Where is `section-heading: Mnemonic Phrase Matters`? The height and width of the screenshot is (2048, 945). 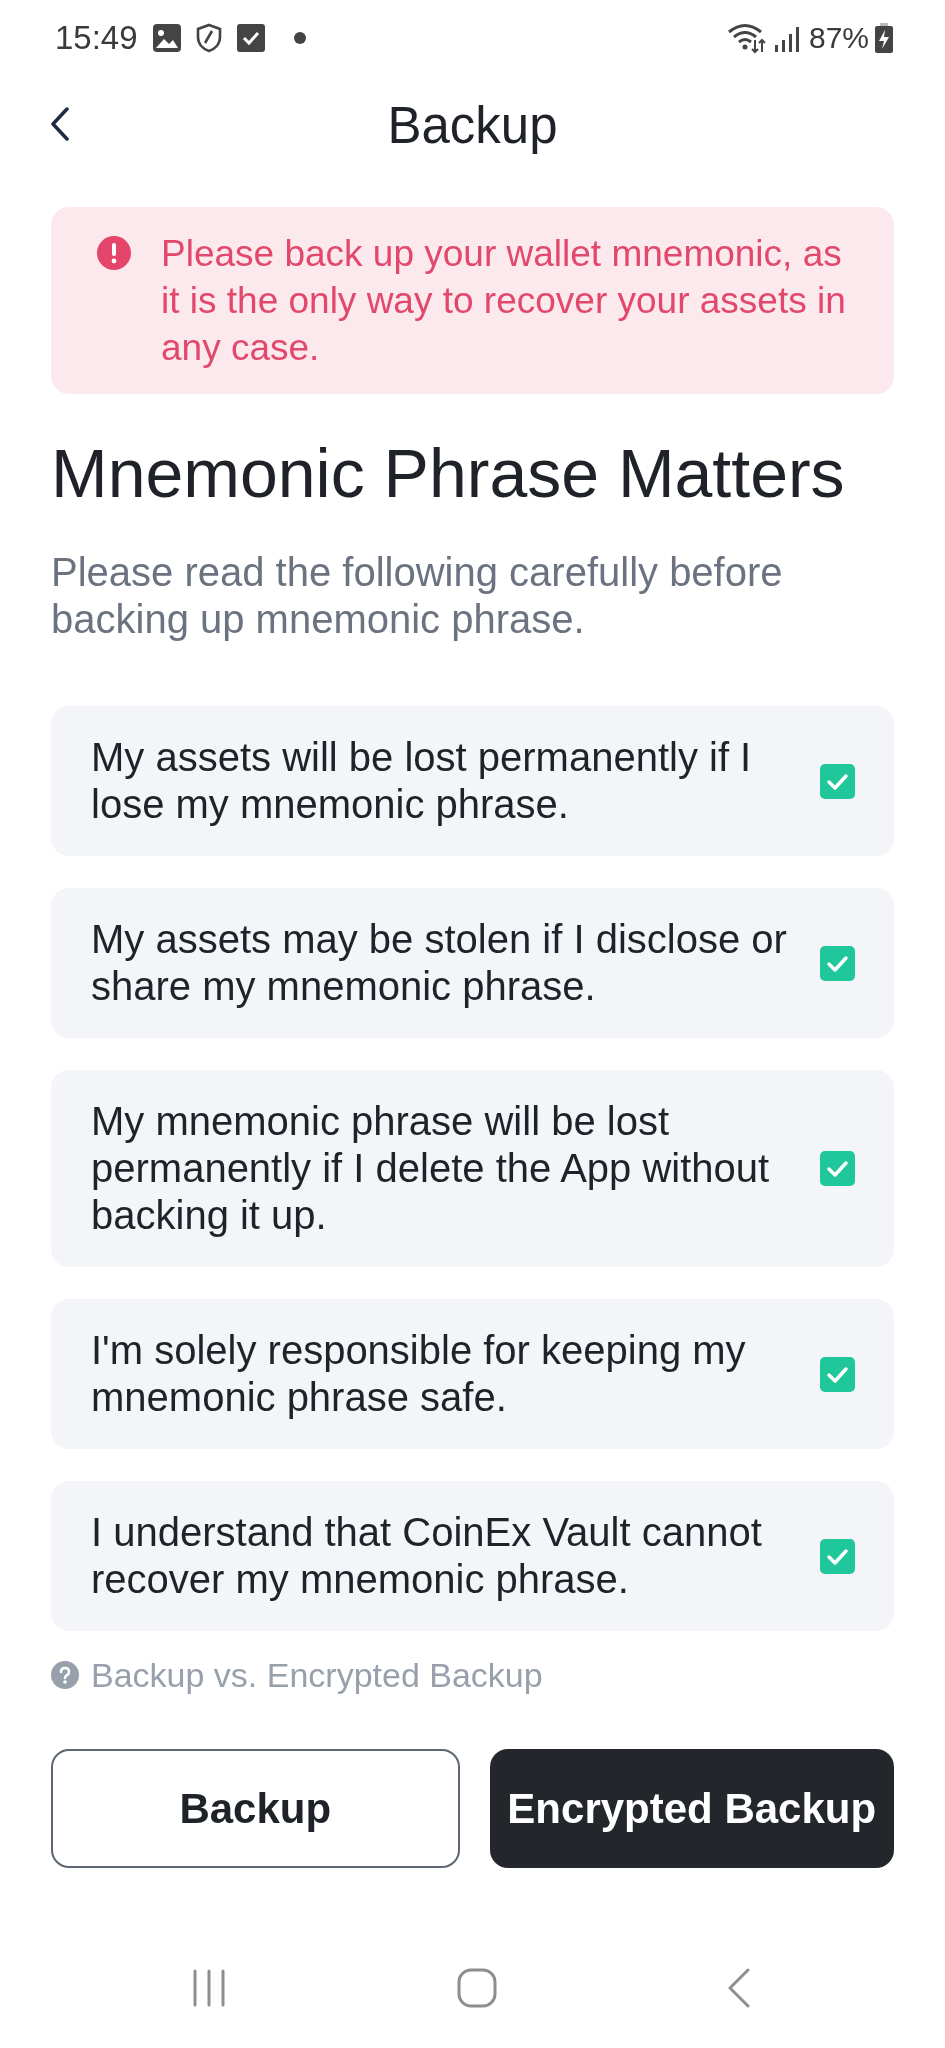 section-heading: Mnemonic Phrase Matters is located at coordinates (448, 473).